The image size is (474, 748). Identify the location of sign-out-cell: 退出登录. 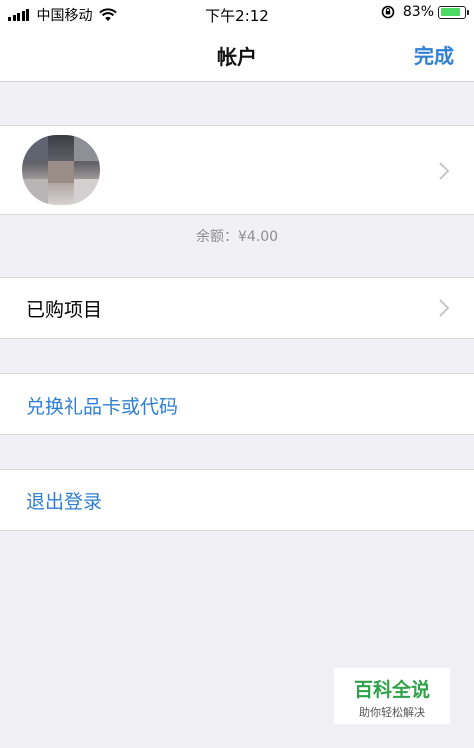
(237, 500).